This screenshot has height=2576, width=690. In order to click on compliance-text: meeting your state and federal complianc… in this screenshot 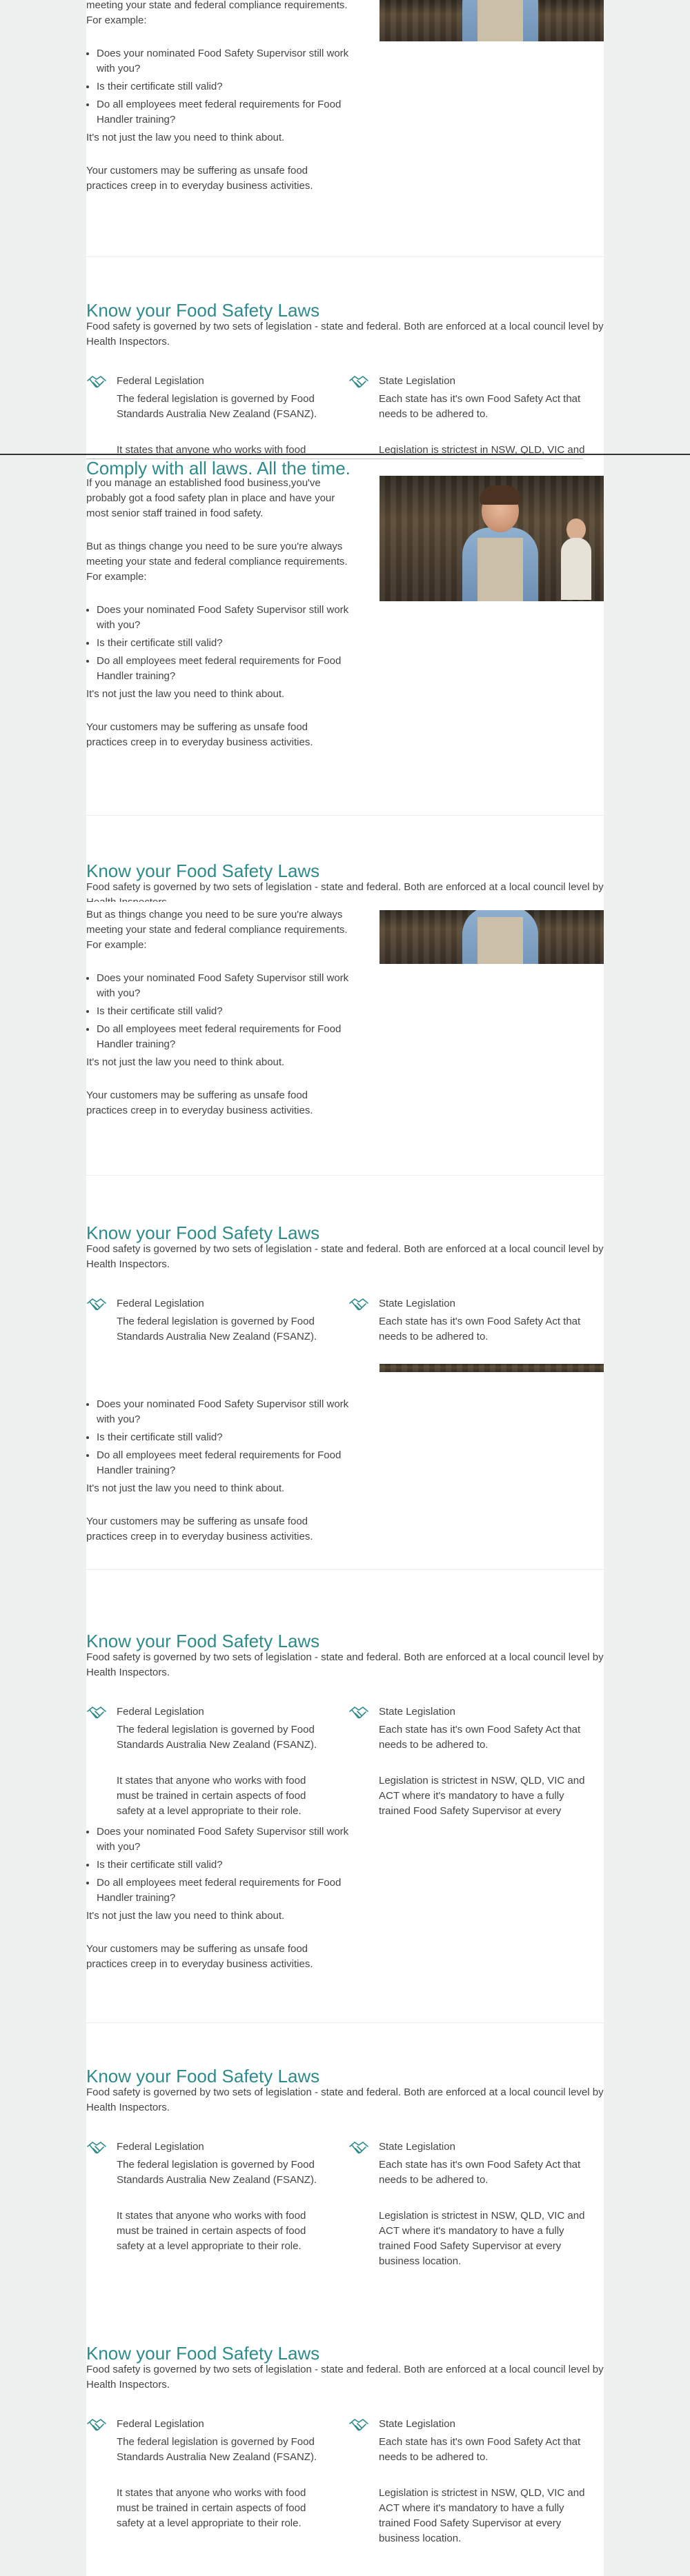, I will do `click(217, 13)`.